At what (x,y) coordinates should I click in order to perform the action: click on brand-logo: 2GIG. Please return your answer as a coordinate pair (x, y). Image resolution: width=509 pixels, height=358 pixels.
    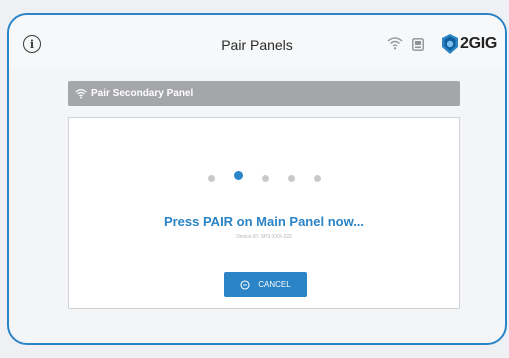
    Looking at the image, I should click on (469, 44).